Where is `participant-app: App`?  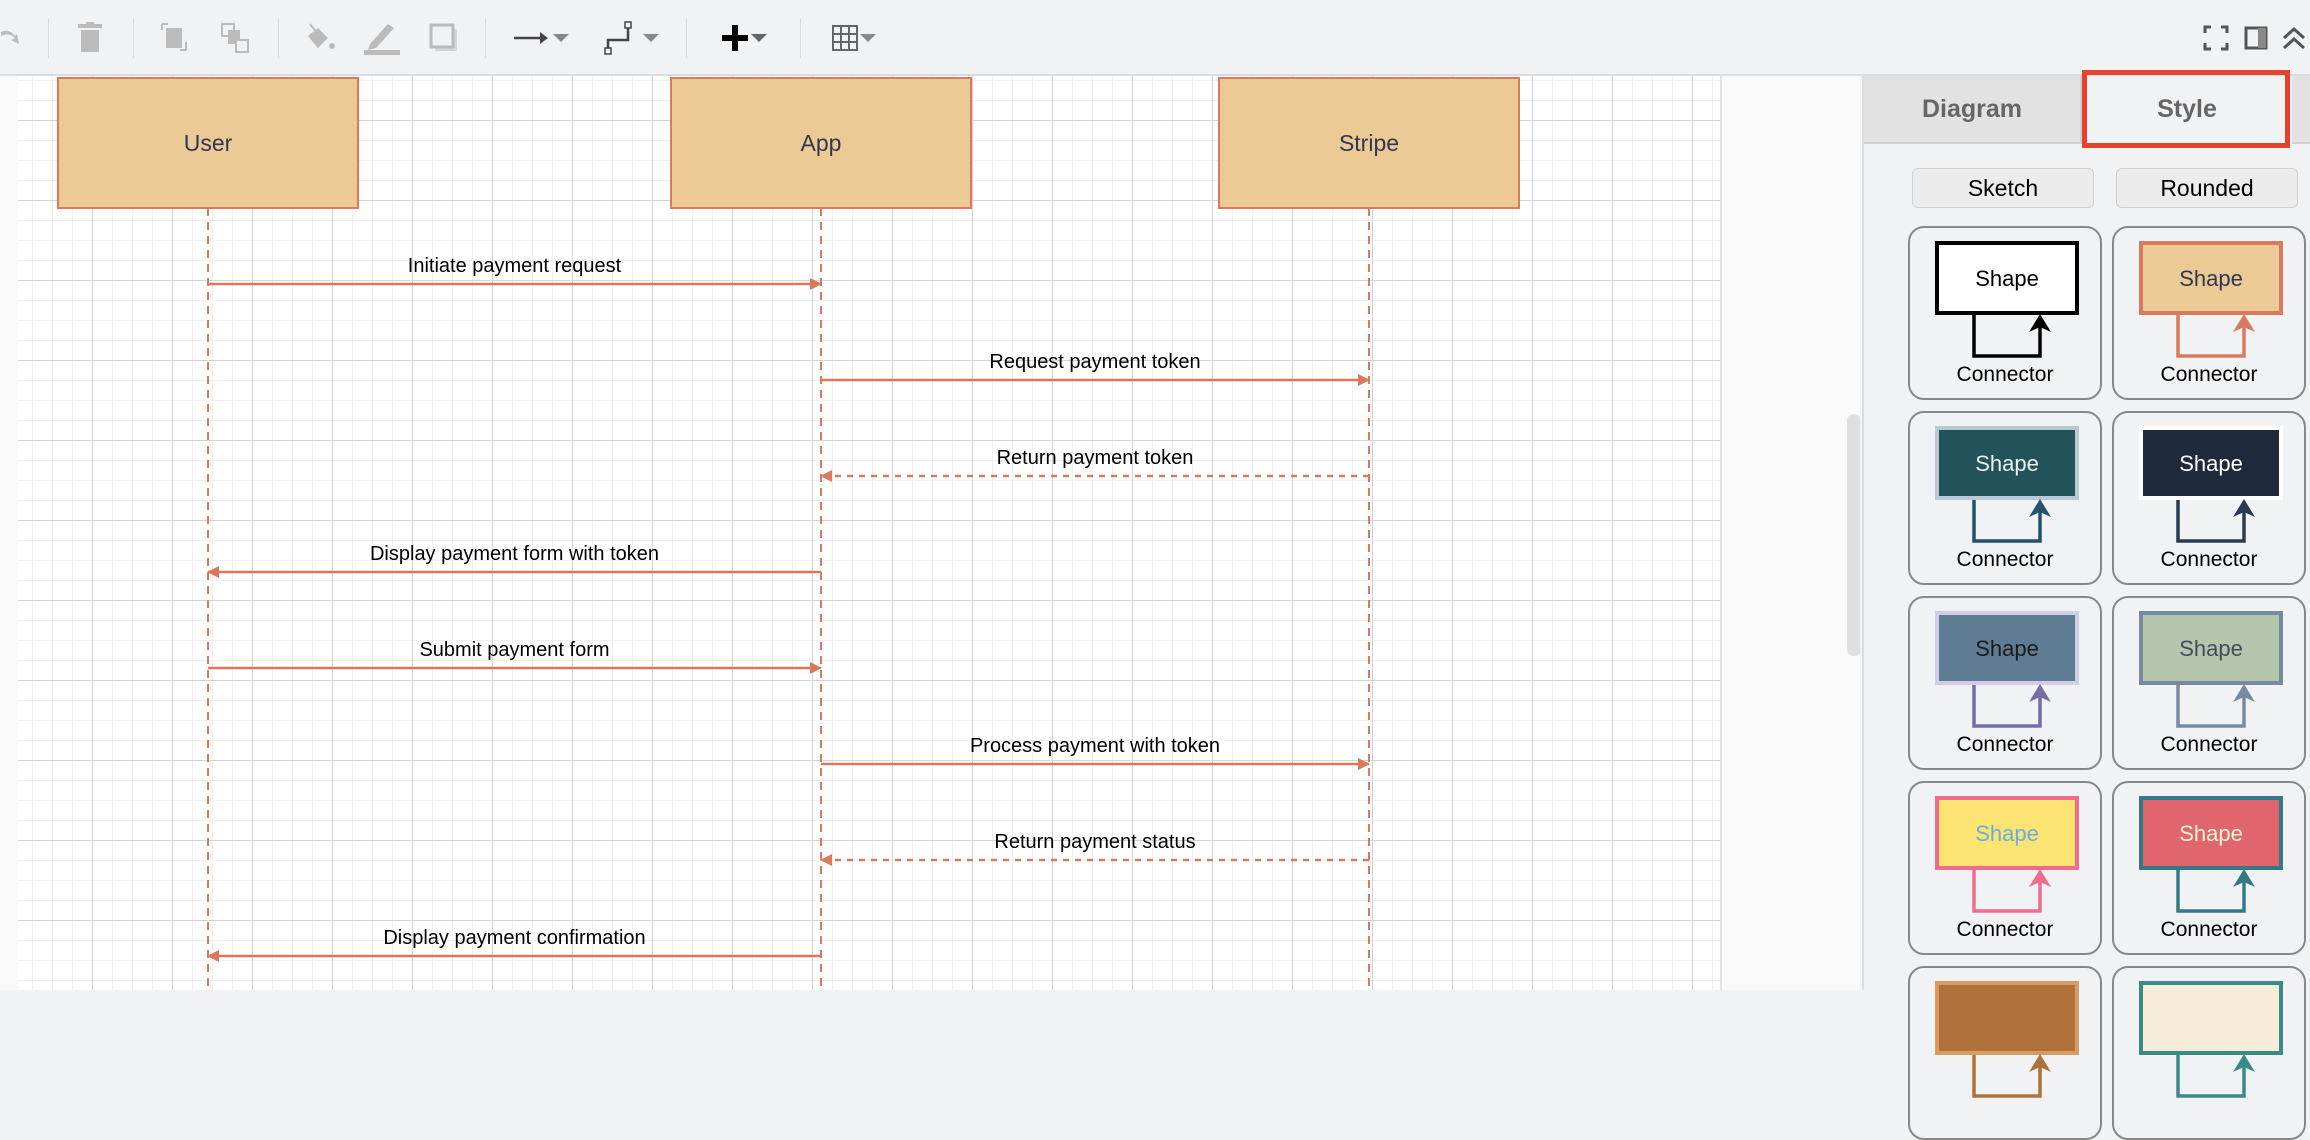 participant-app: App is located at coordinates (821, 143).